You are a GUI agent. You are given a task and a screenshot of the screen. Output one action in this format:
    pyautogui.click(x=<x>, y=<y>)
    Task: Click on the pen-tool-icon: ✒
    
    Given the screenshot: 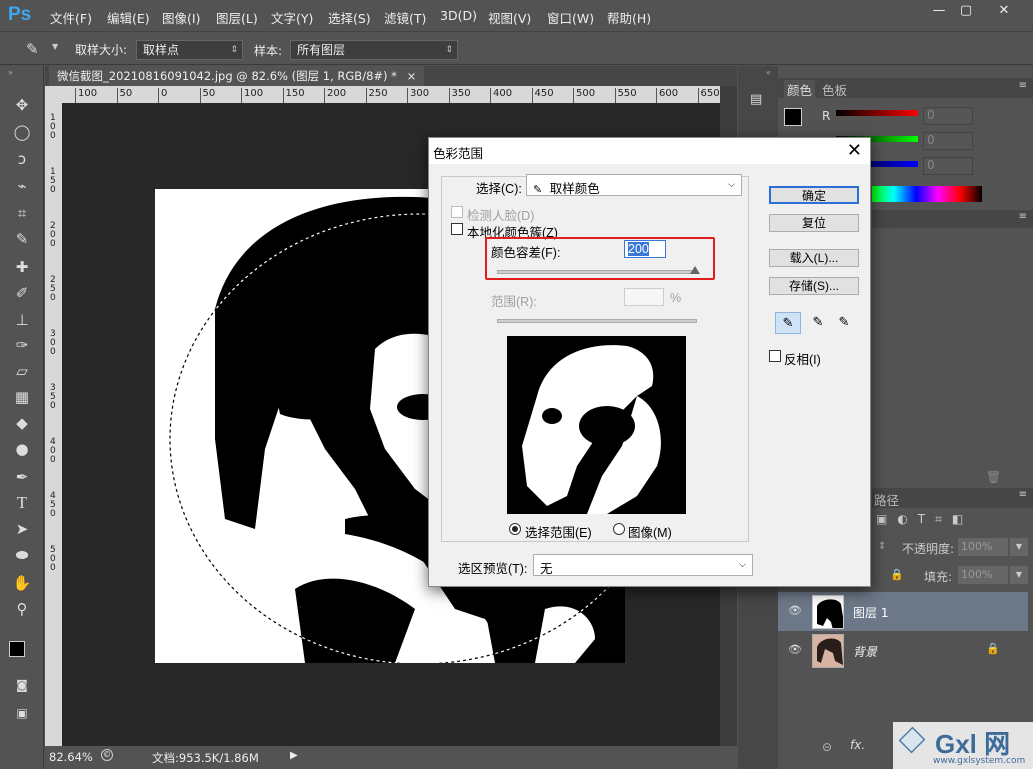 What is the action you would take?
    pyautogui.click(x=22, y=477)
    